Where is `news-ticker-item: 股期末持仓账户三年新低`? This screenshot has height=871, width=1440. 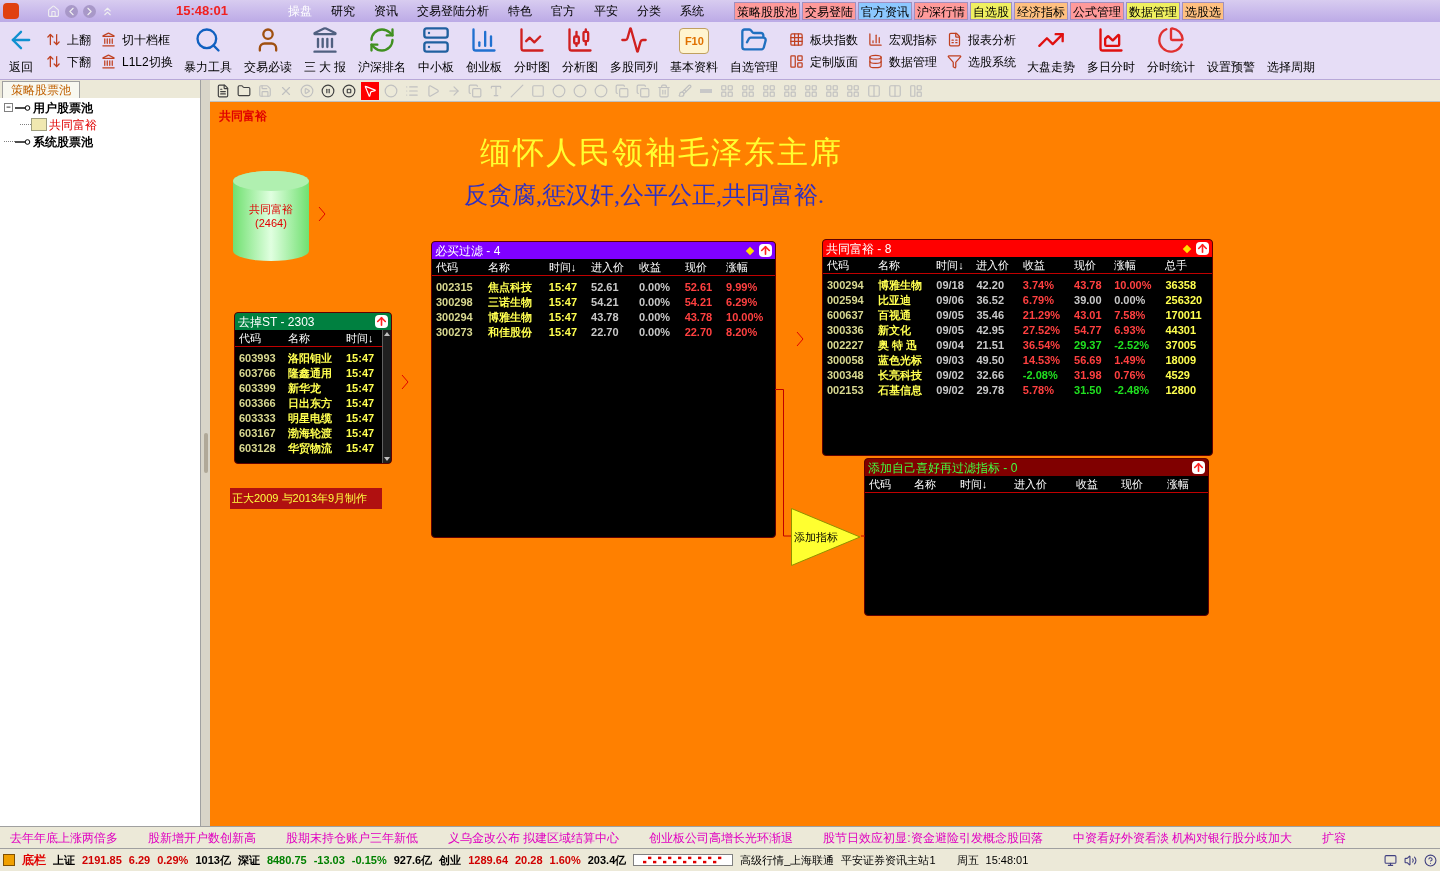 news-ticker-item: 股期末持仓账户三年新低 is located at coordinates (352, 837).